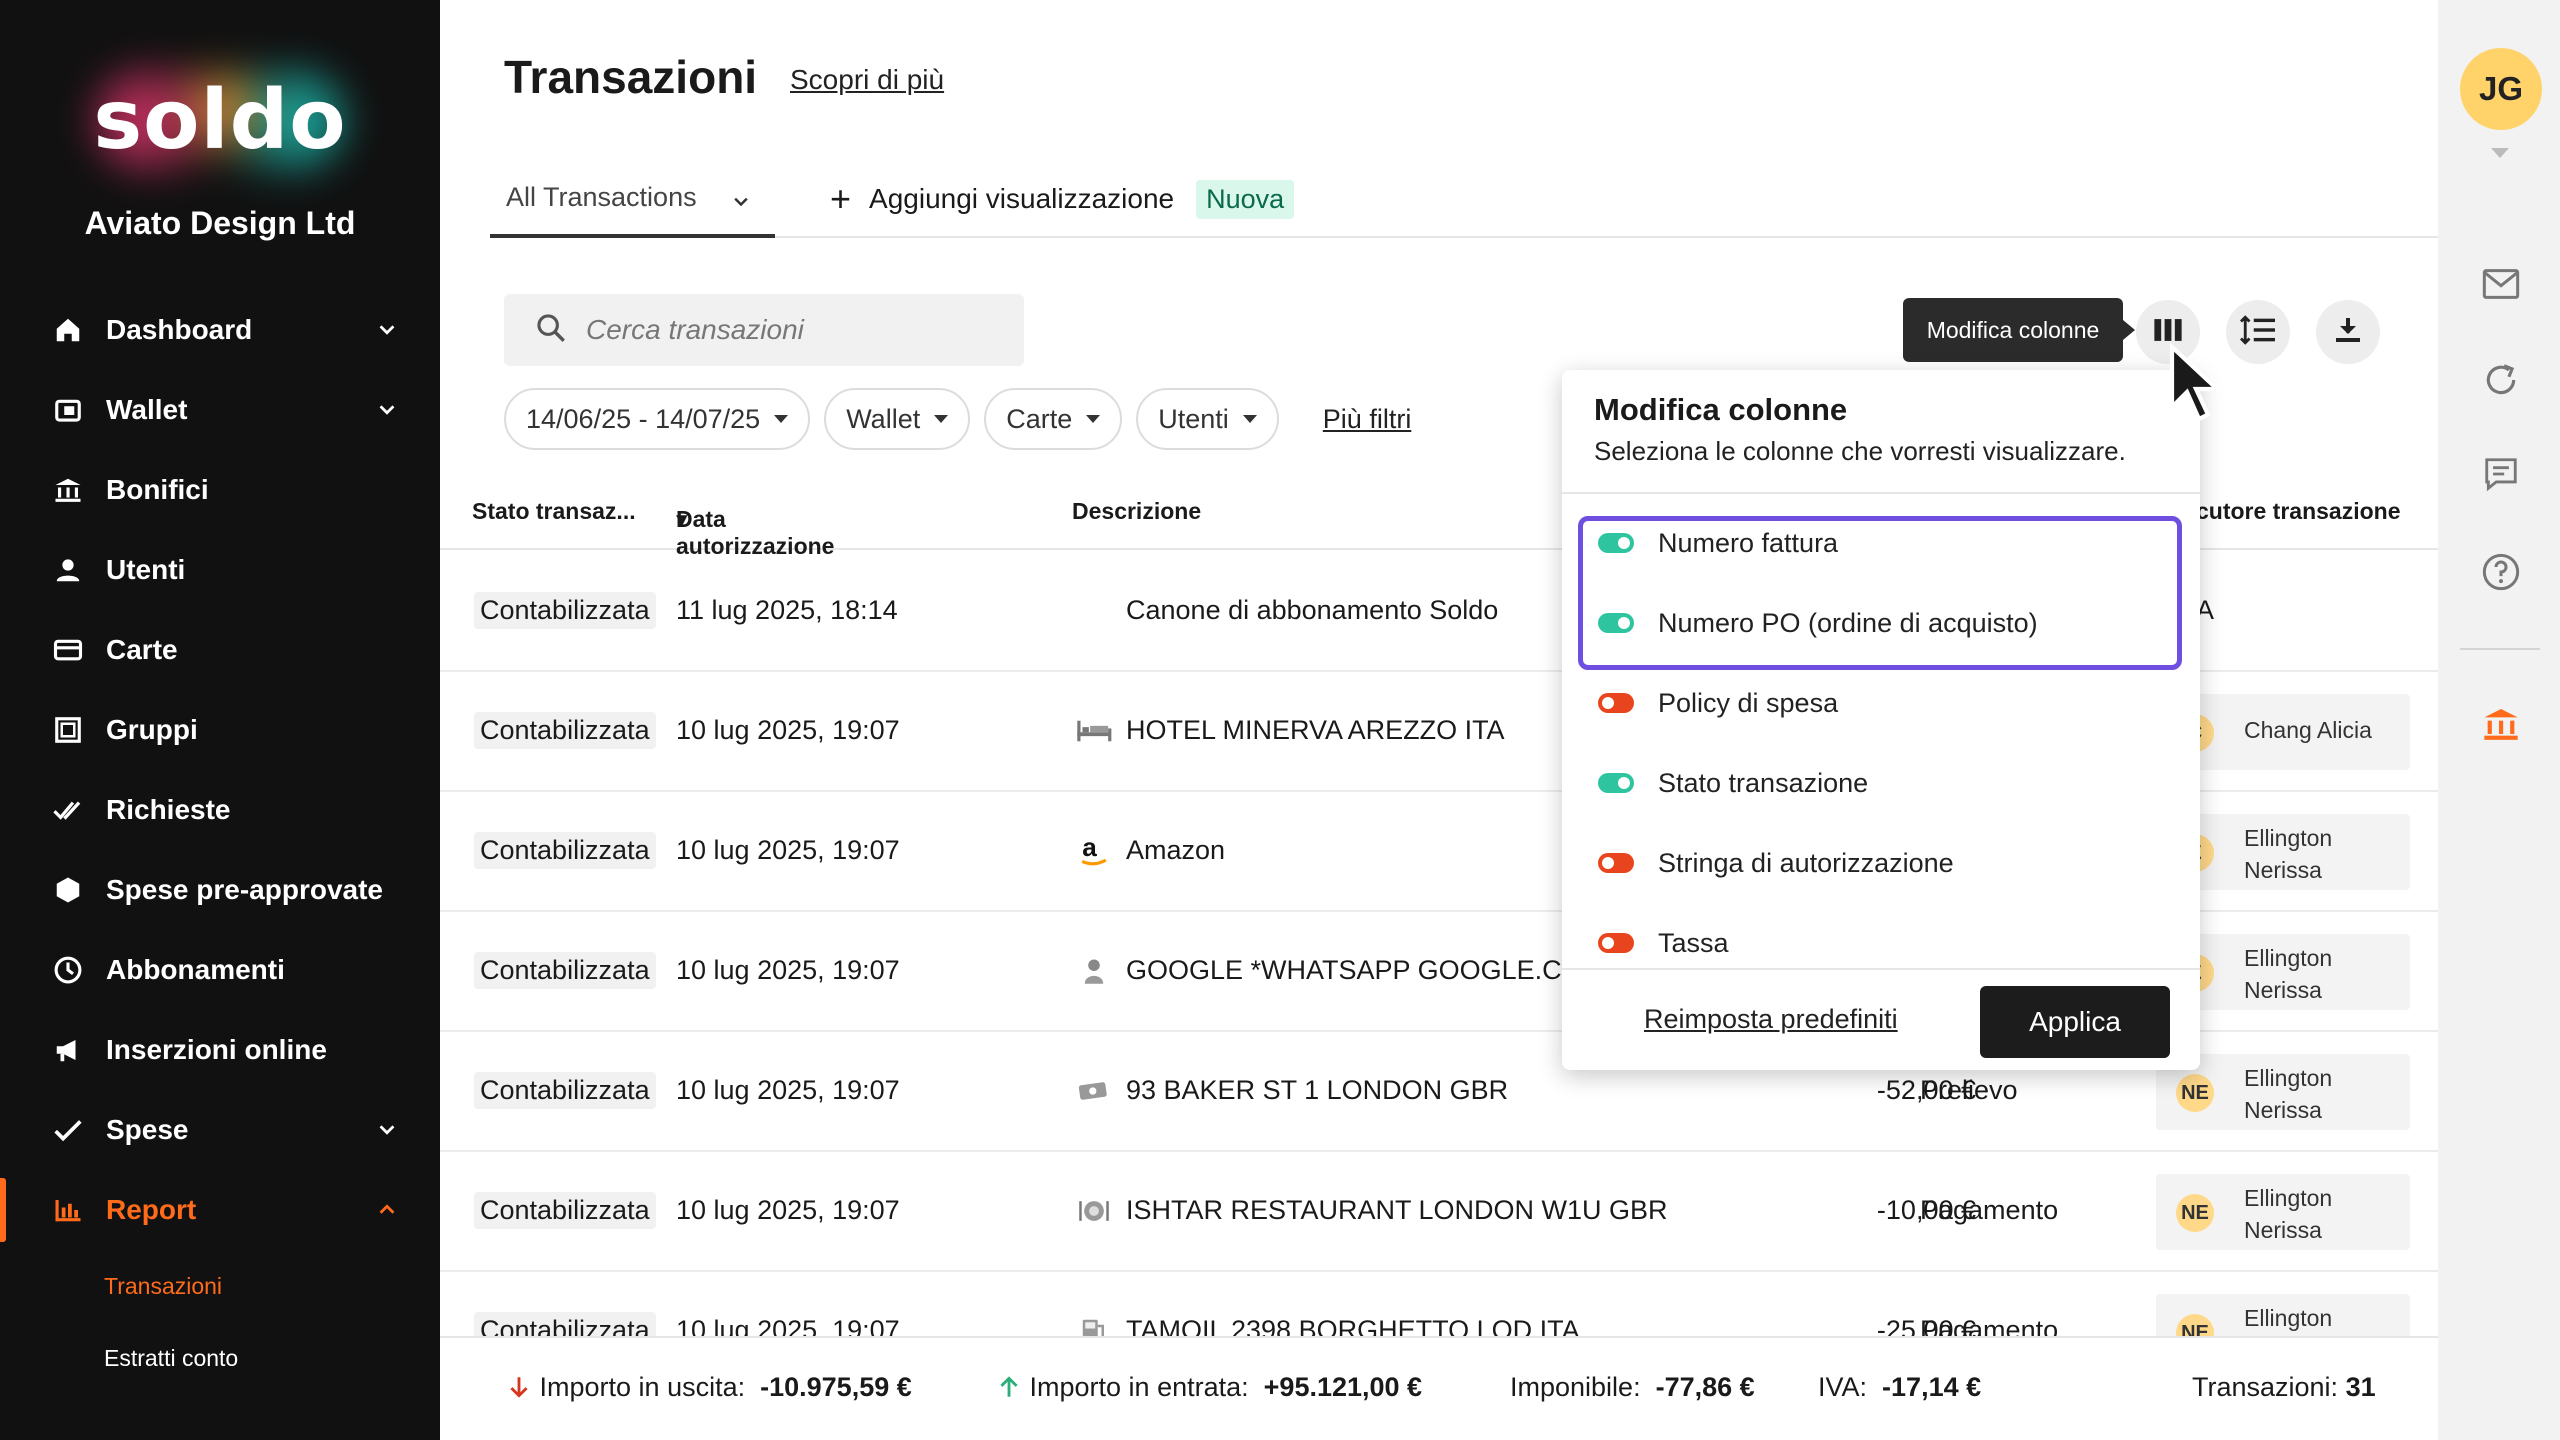 The width and height of the screenshot is (2560, 1440). Describe the element at coordinates (220, 570) in the screenshot. I see `sidebar-item-utenti: Utenti` at that location.